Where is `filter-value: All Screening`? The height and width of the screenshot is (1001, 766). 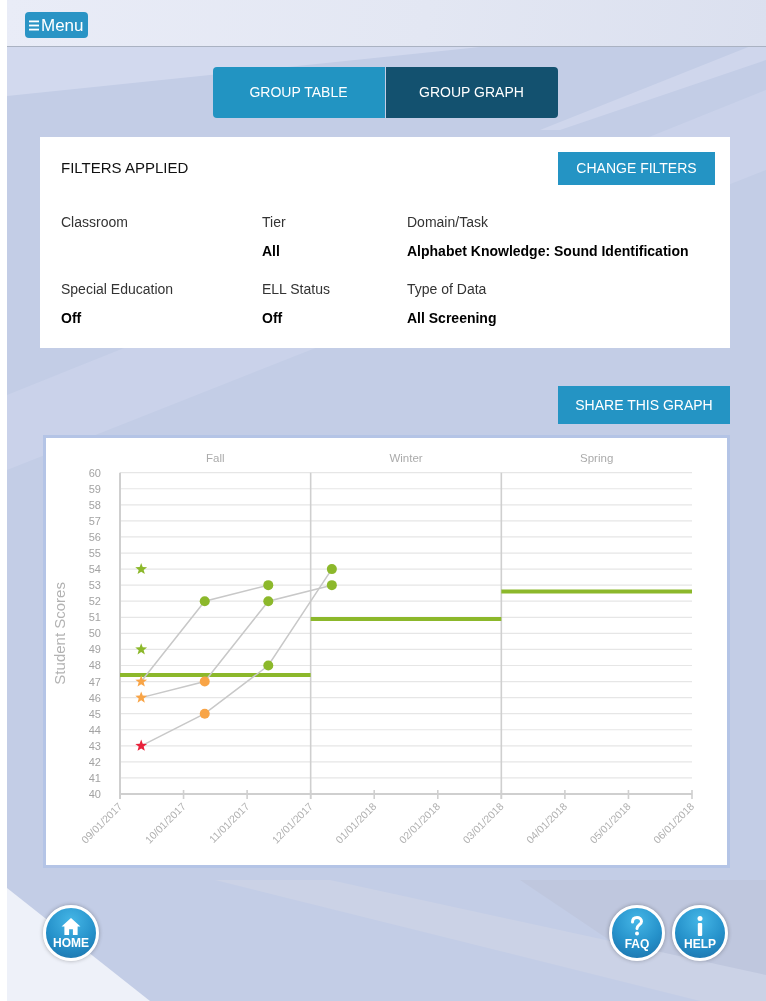
filter-value: All Screening is located at coordinates (452, 318).